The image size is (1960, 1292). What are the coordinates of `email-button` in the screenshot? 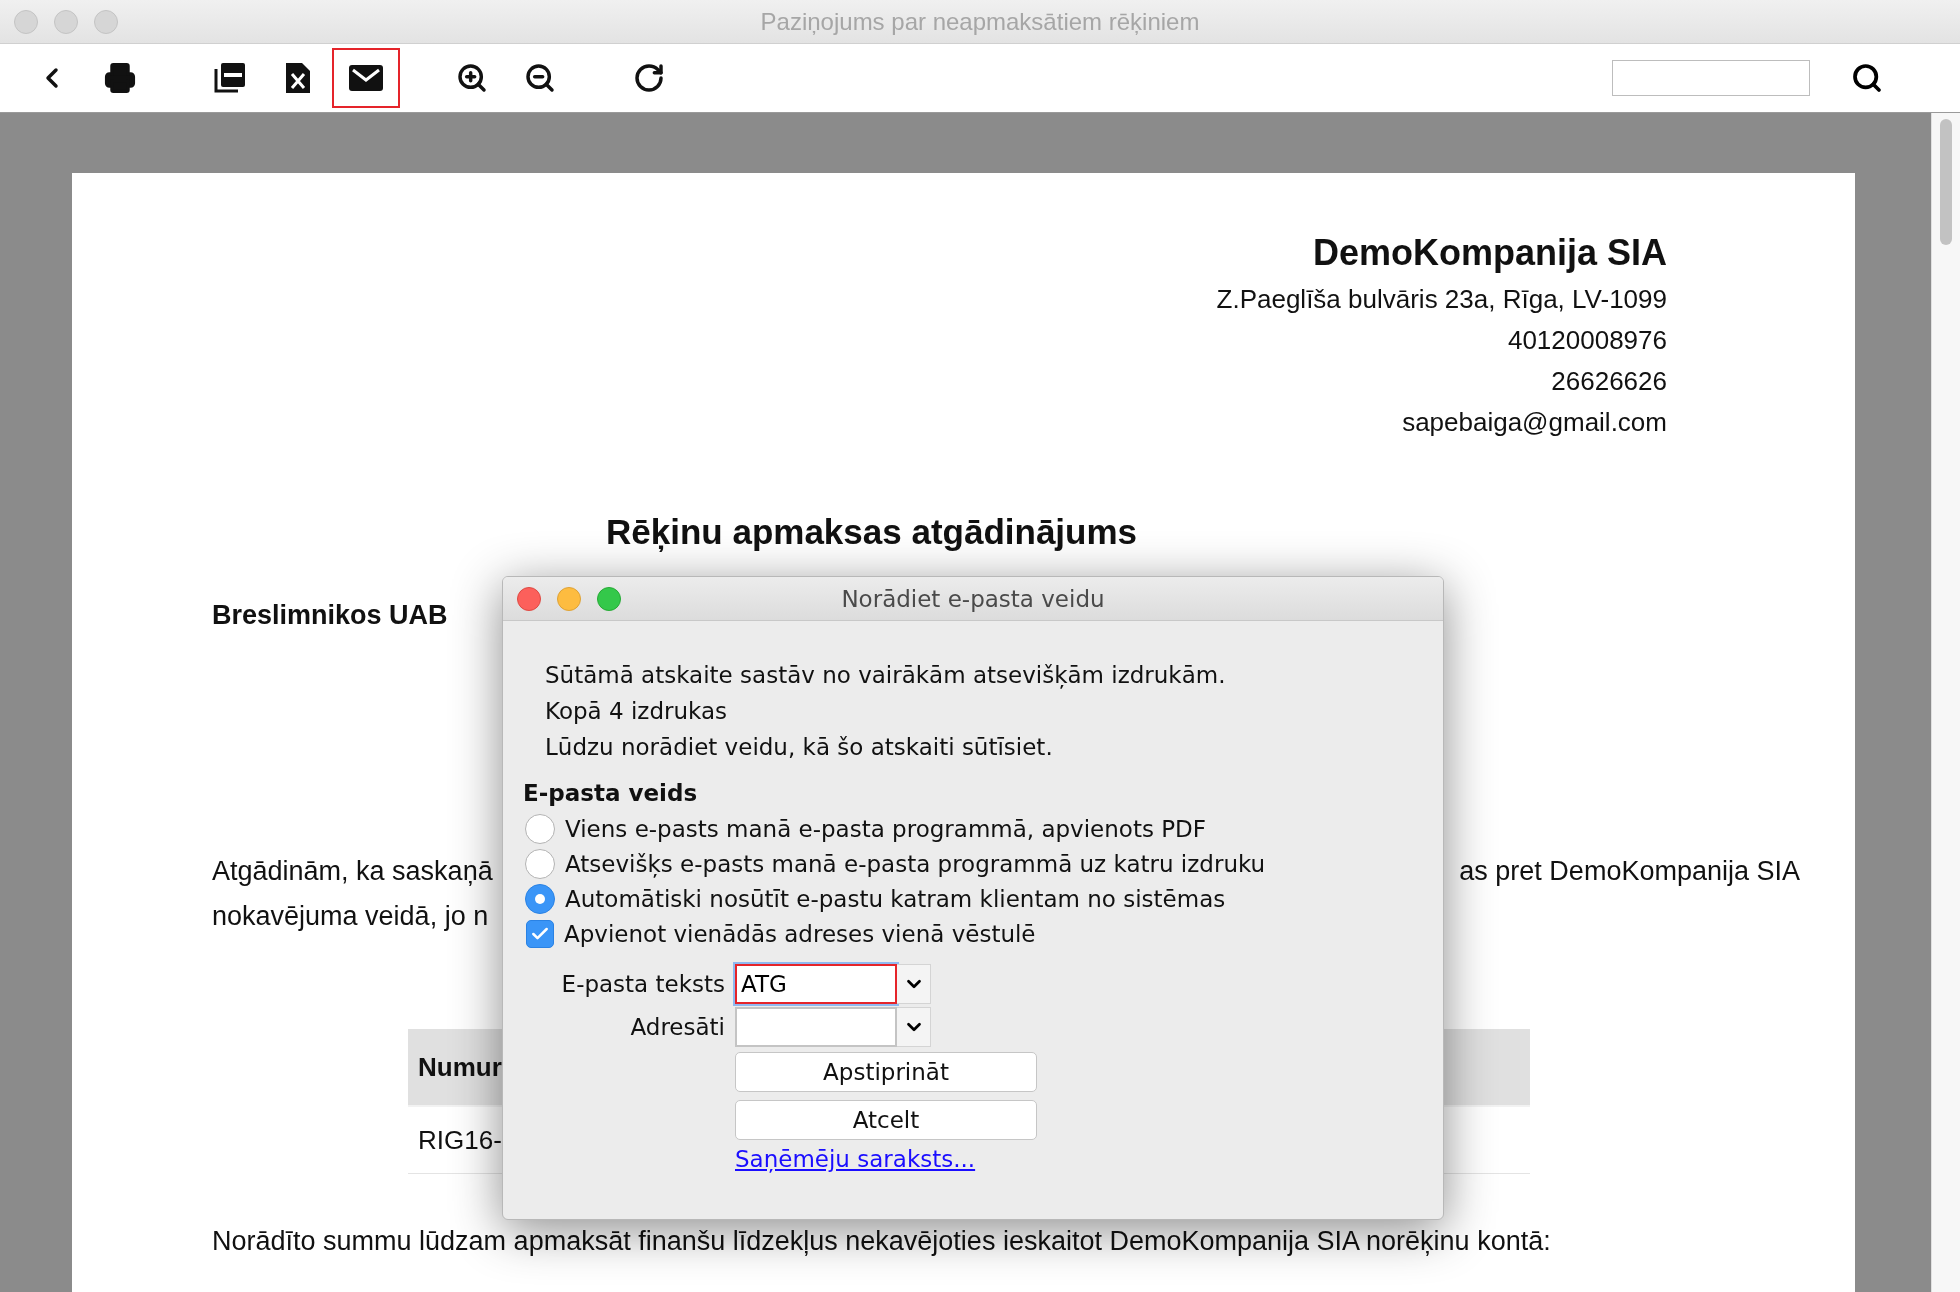 It's located at (366, 78).